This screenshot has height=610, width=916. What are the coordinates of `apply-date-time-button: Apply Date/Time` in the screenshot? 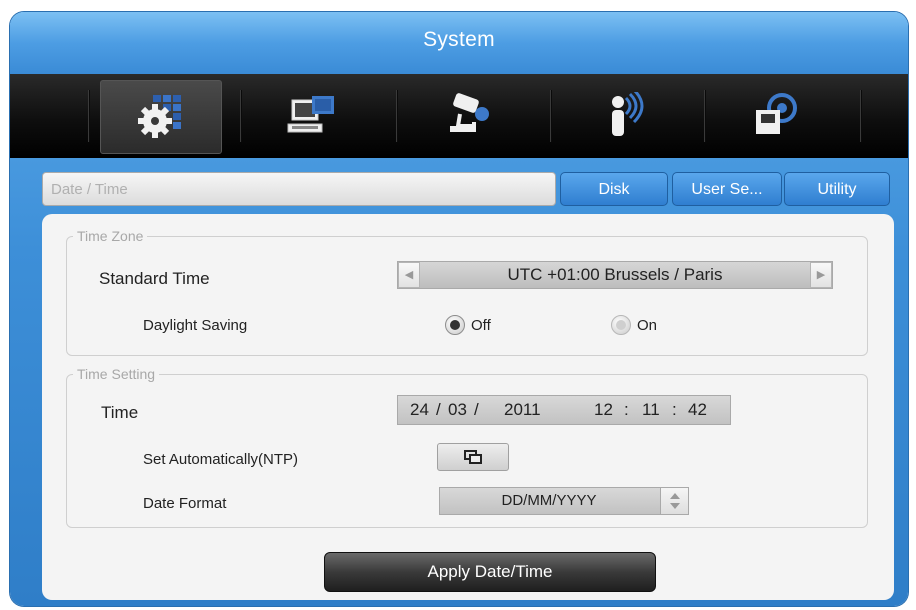 It's located at (490, 572).